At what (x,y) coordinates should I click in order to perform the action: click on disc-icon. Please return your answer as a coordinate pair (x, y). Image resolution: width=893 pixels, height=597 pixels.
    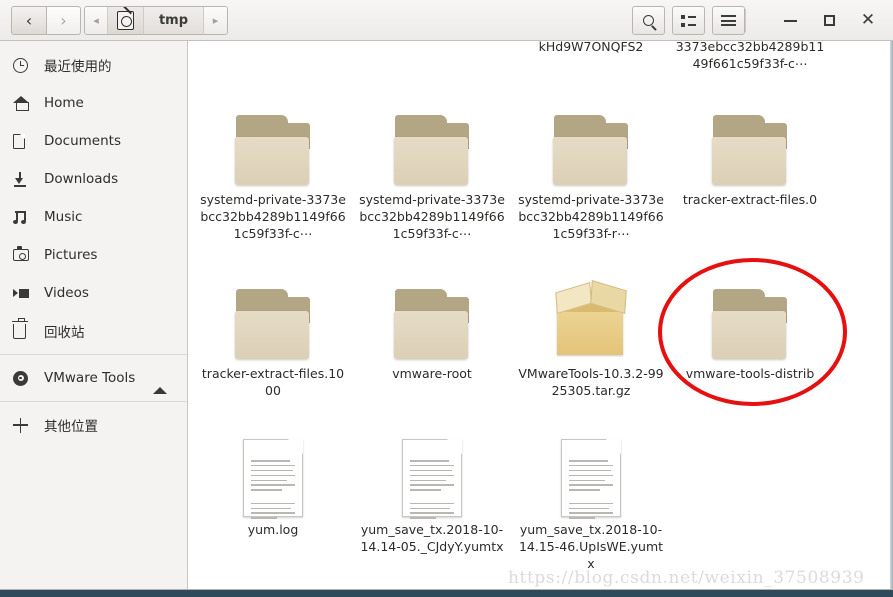
    Looking at the image, I should click on (24, 378).